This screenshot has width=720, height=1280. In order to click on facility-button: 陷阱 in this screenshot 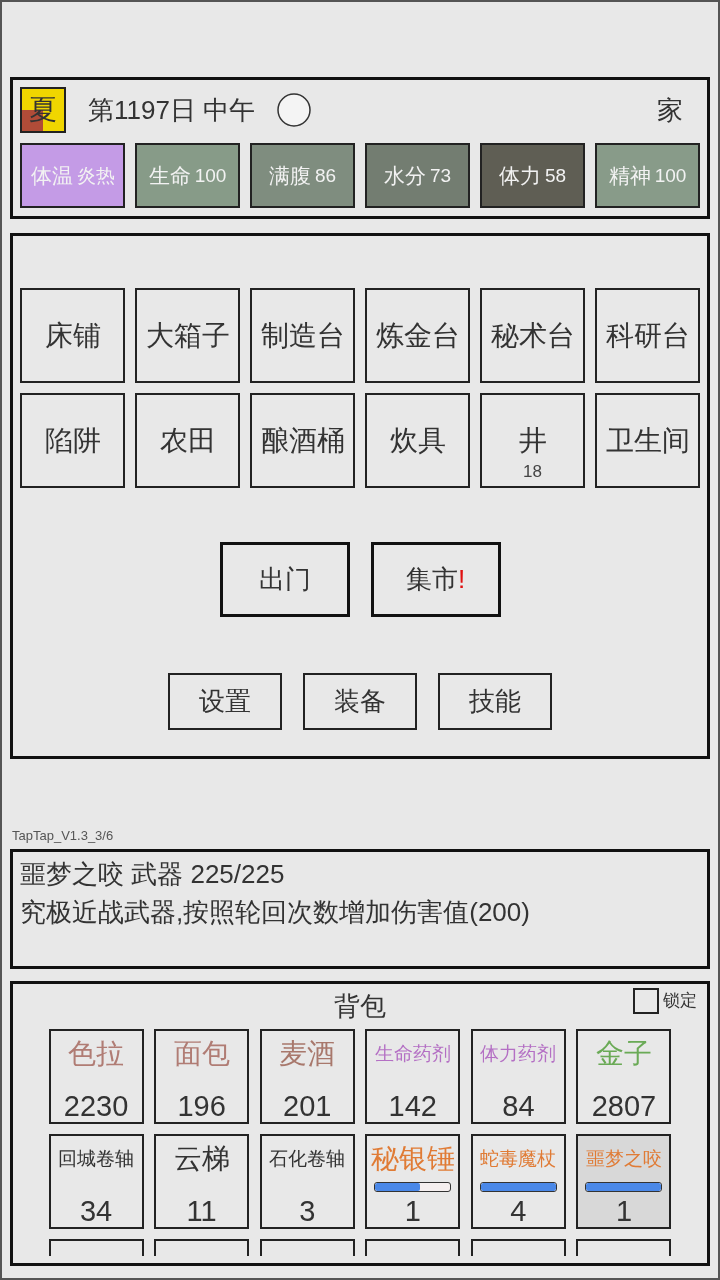, I will do `click(72, 440)`.